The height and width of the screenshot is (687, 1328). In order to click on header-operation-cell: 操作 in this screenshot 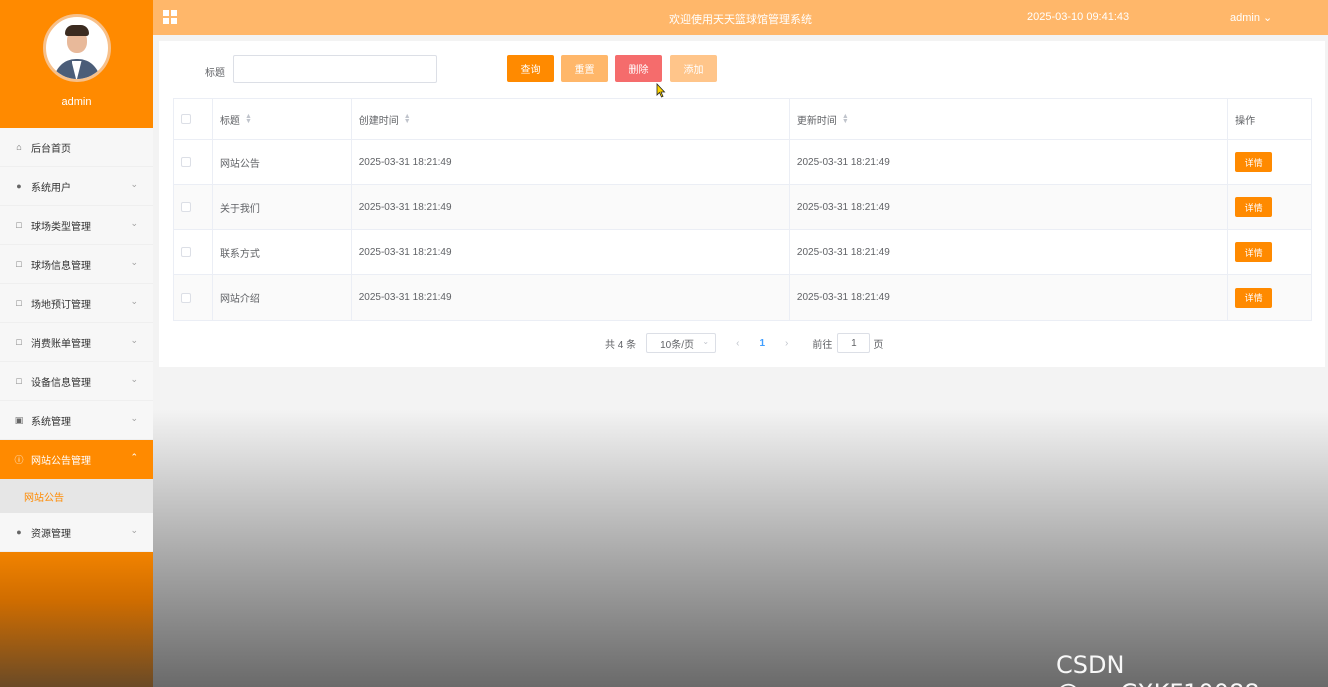, I will do `click(1269, 119)`.